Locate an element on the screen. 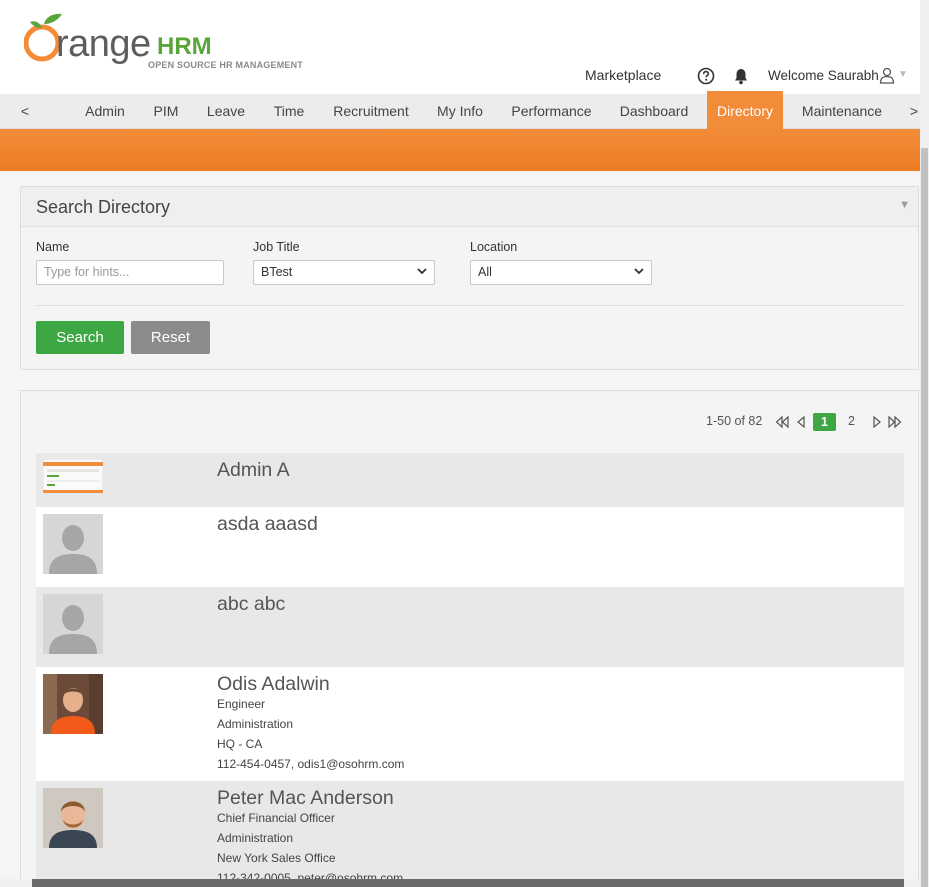  menu-item-directory: Directory is located at coordinates (745, 110).